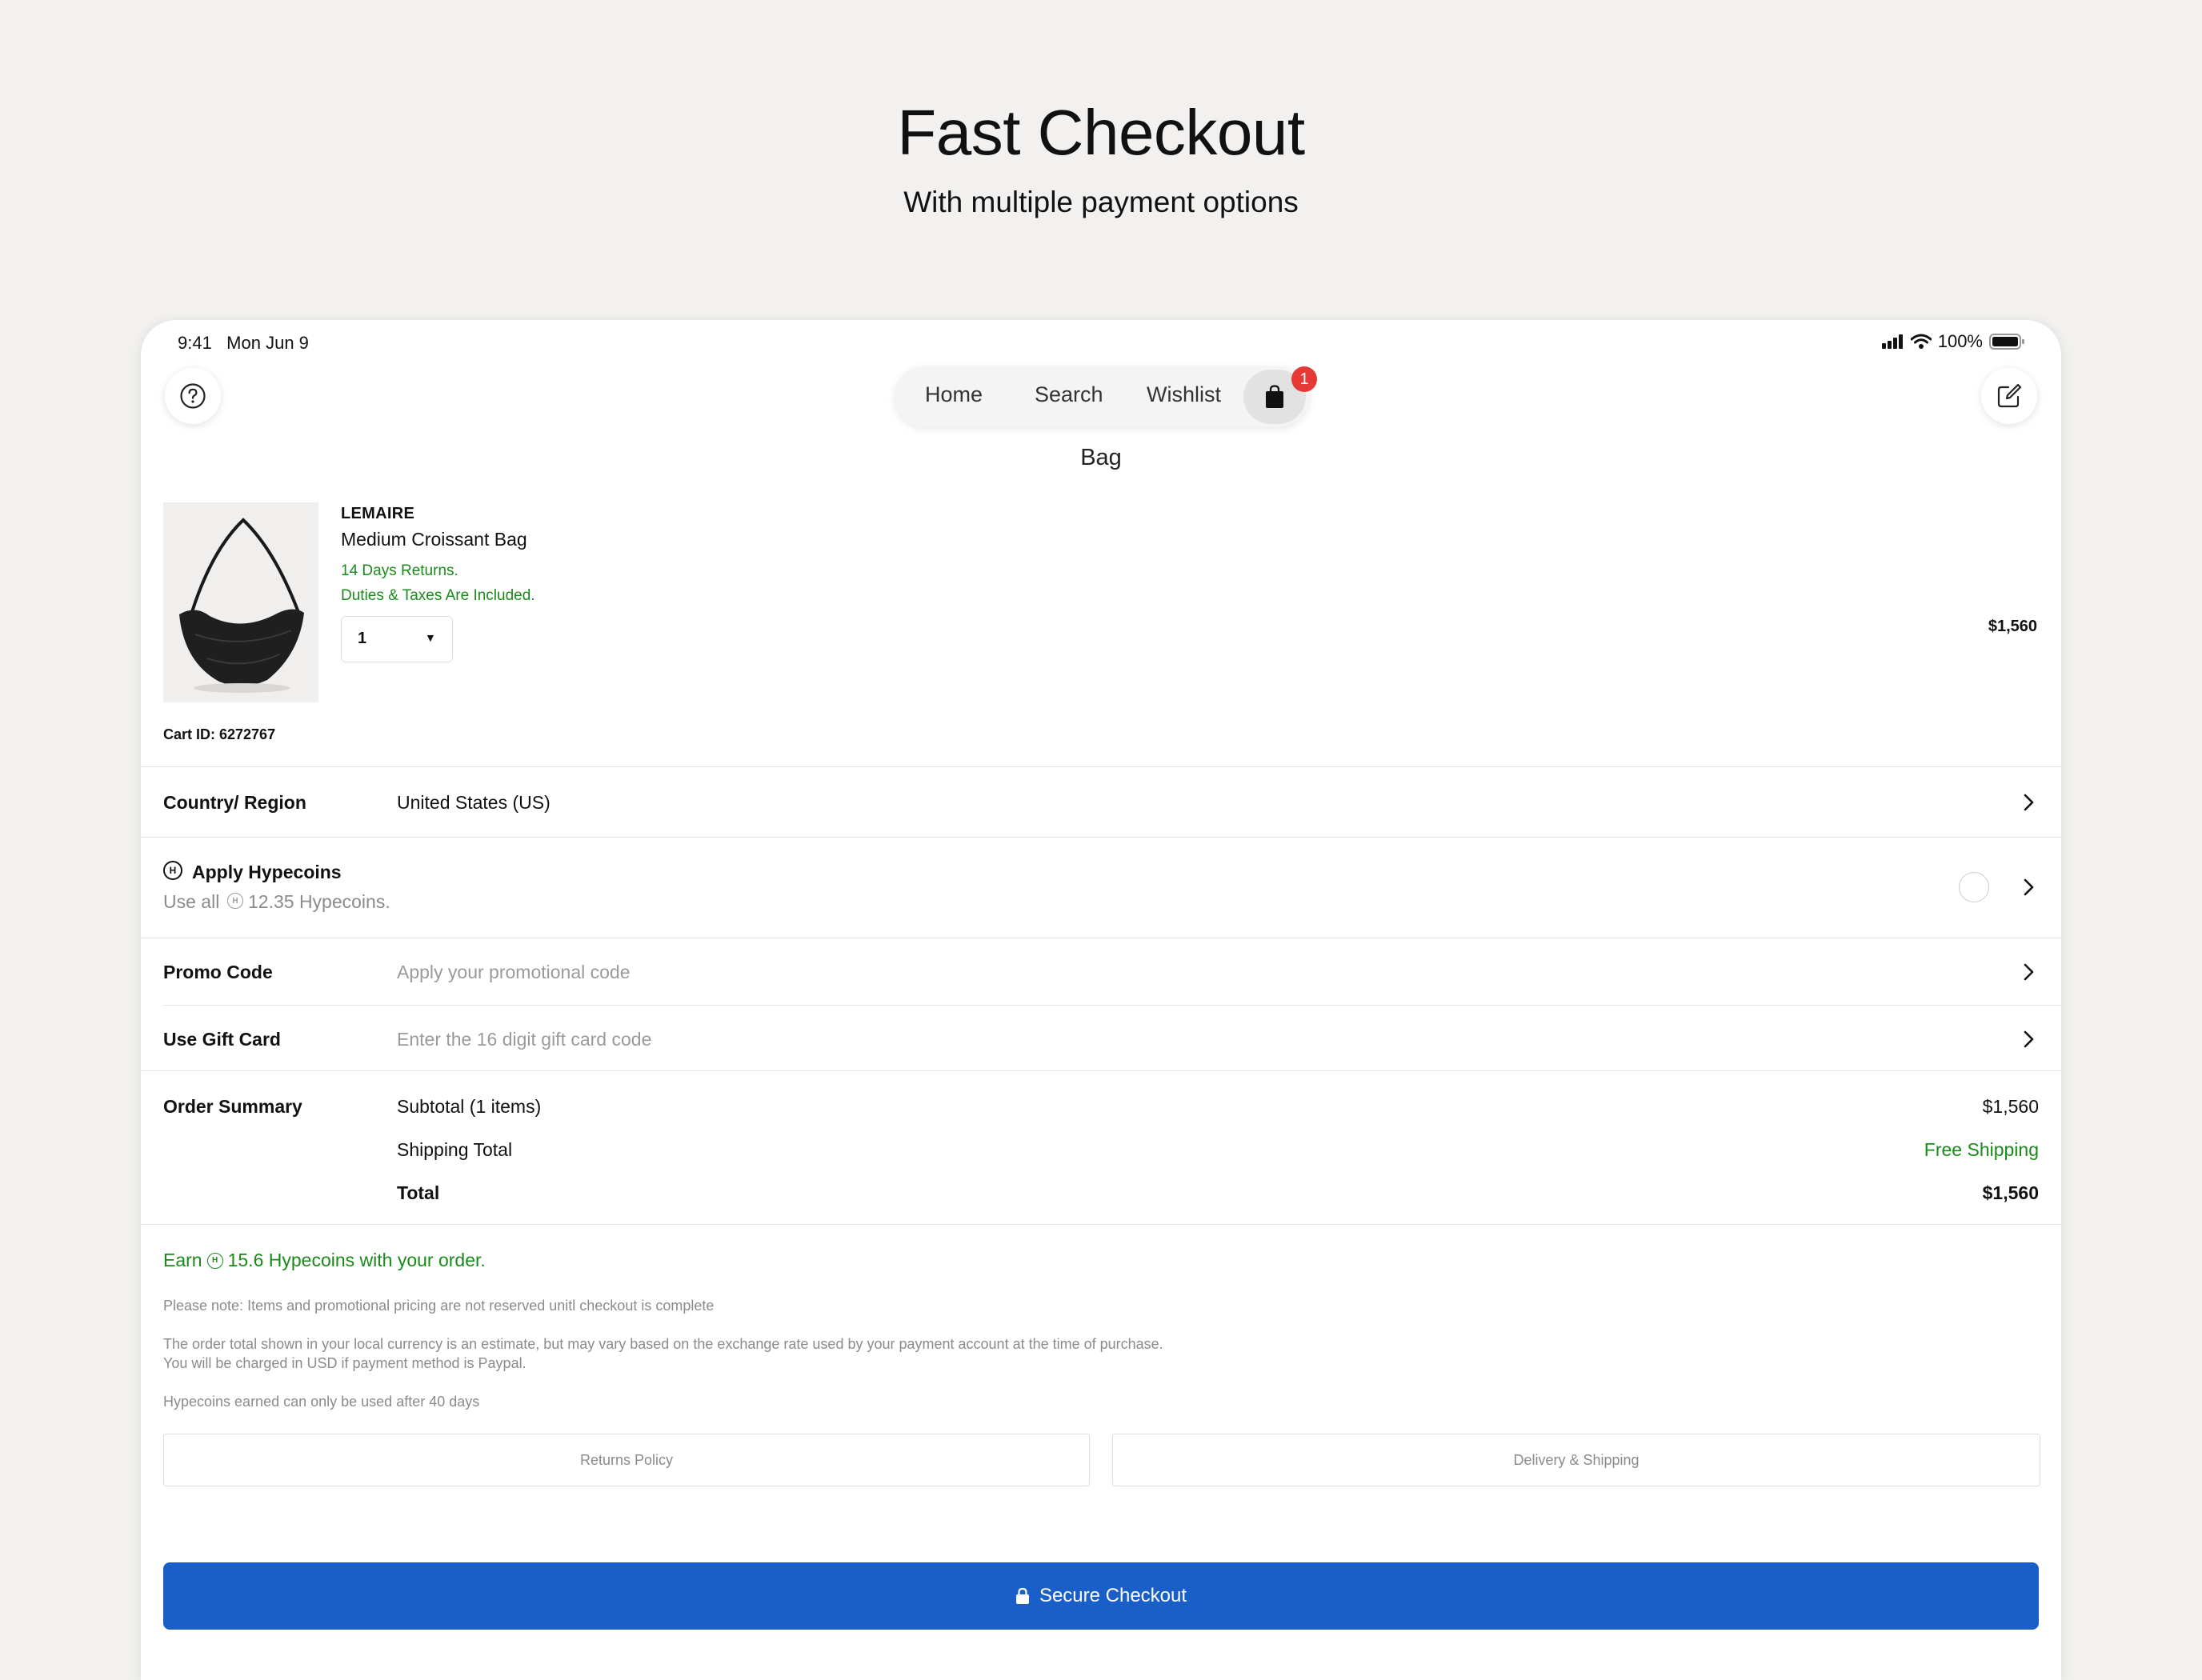 This screenshot has height=1680, width=2202. I want to click on product-brand: LEMAIRE, so click(378, 513).